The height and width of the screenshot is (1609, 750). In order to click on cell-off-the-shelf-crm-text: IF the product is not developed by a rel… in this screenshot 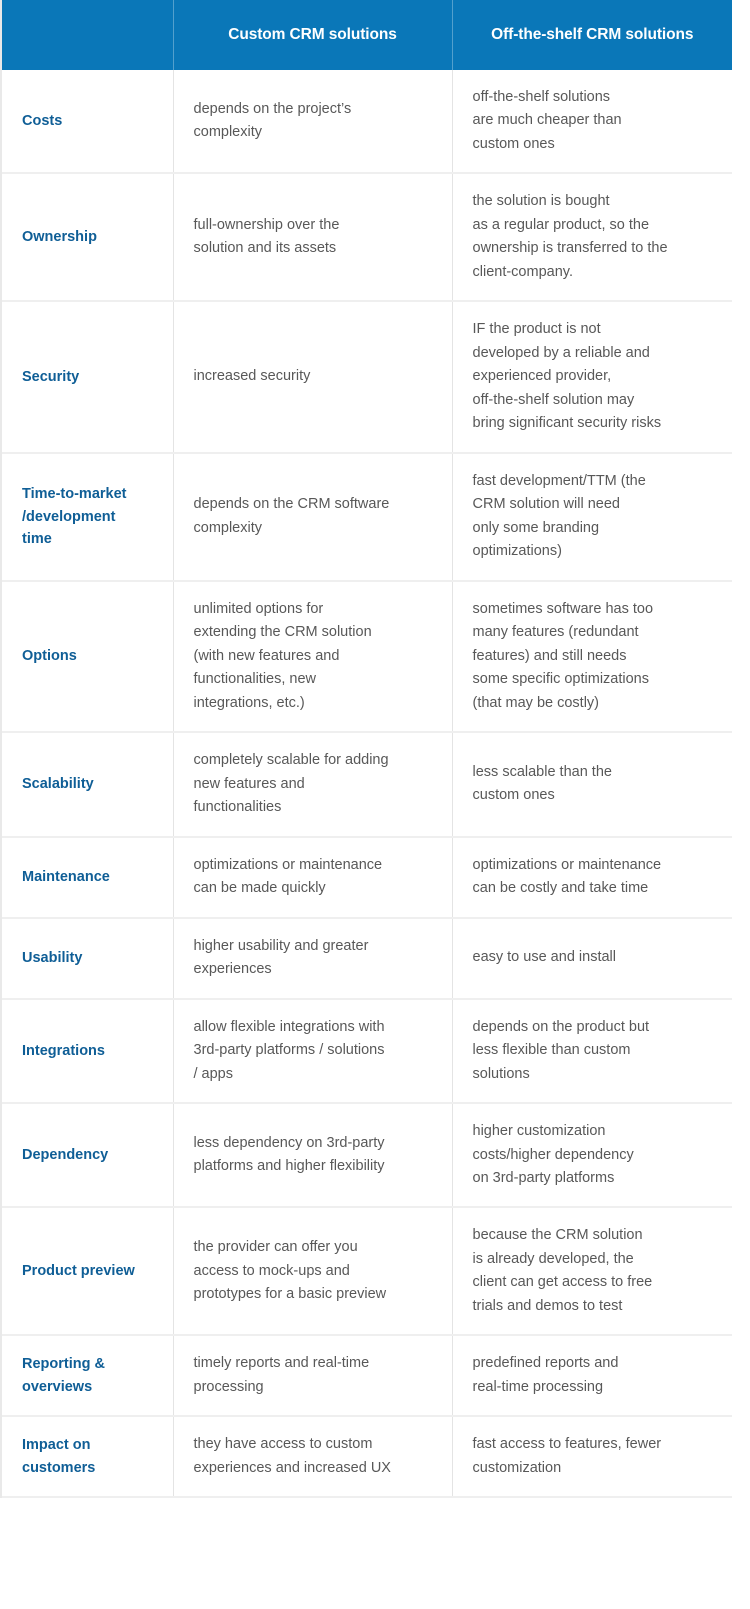, I will do `click(567, 376)`.